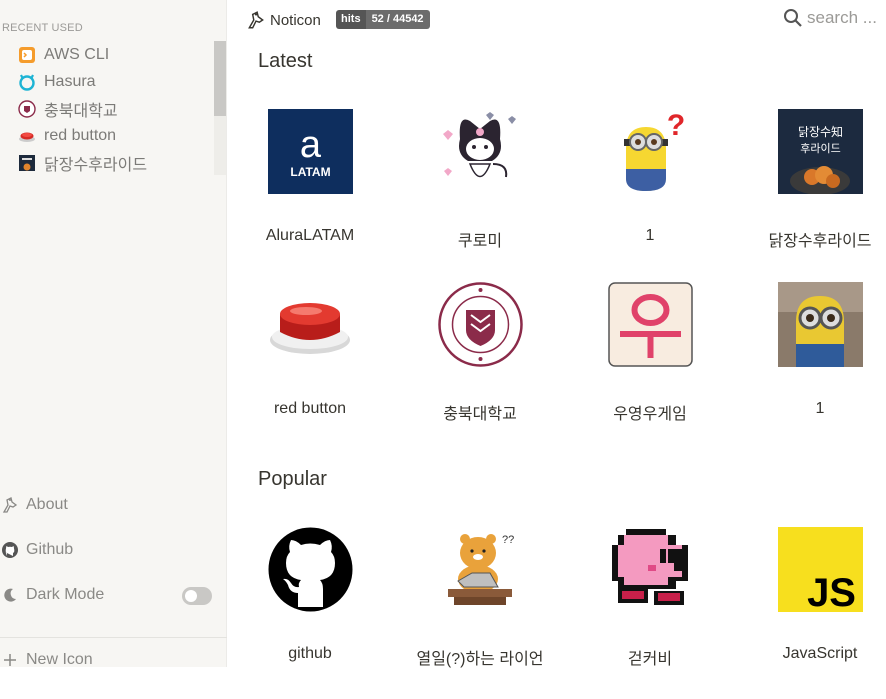  I want to click on chicken-icon, so click(27, 163).